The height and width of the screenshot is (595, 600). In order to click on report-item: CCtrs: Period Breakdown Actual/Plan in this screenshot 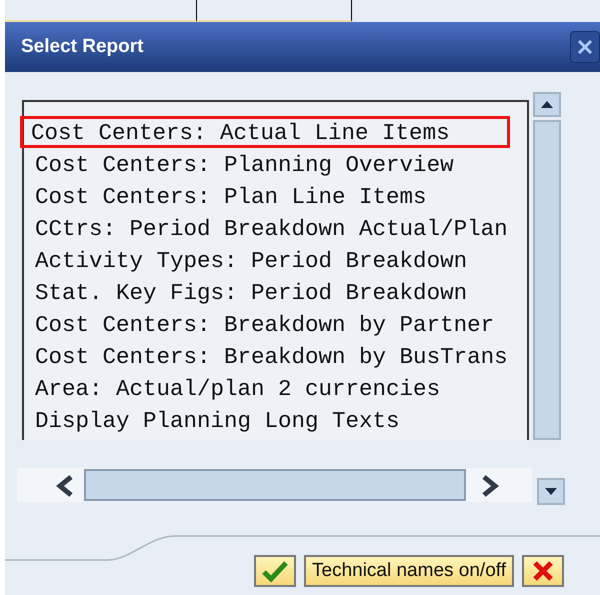, I will do `click(275, 228)`.